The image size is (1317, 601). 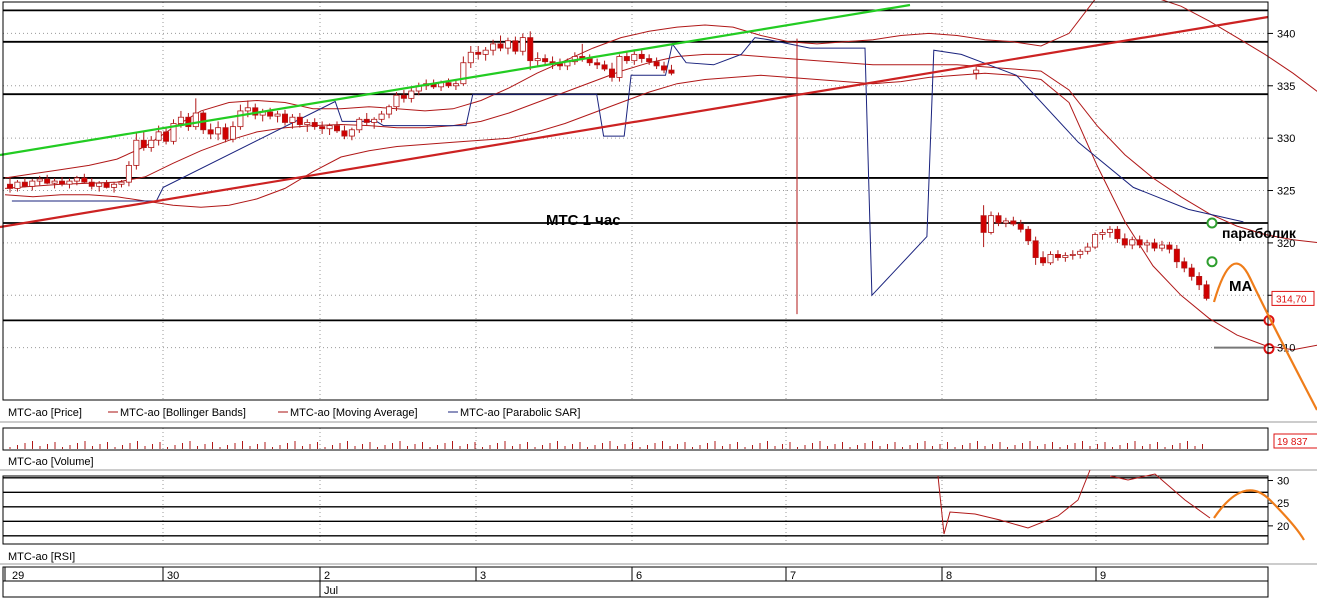 I want to click on legend-item: МТС-ао [Bollinger Bands], so click(x=183, y=413).